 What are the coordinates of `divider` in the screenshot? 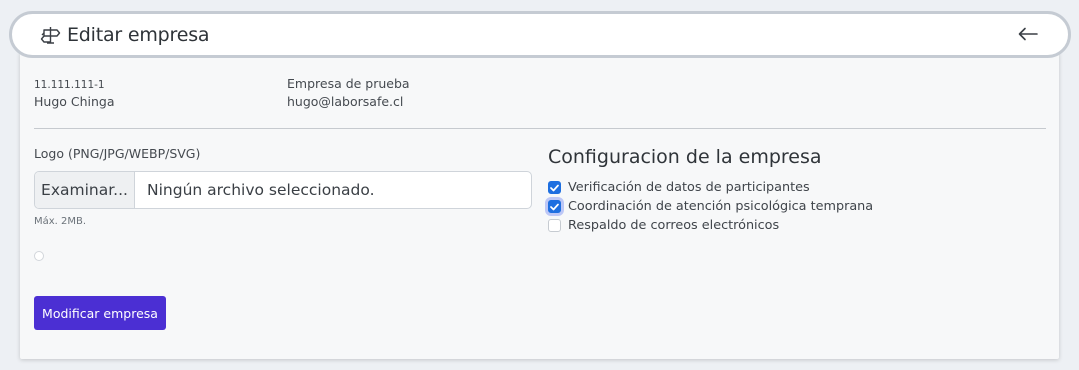 It's located at (540, 128).